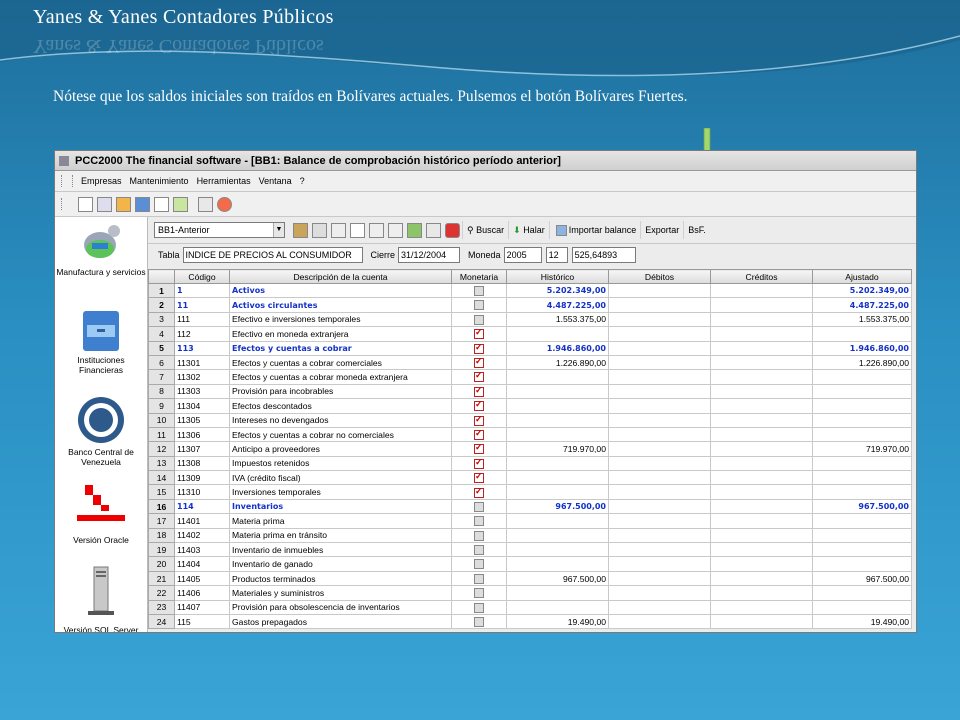  I want to click on column-header: Créditos, so click(761, 276).